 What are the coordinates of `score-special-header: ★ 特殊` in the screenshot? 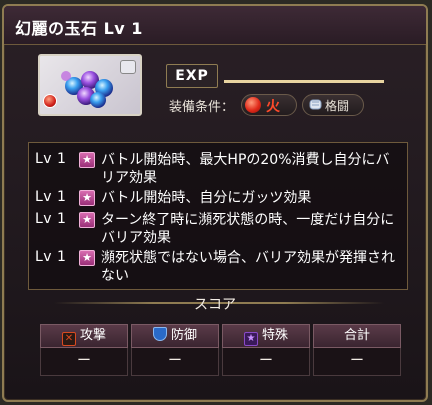 It's located at (266, 336).